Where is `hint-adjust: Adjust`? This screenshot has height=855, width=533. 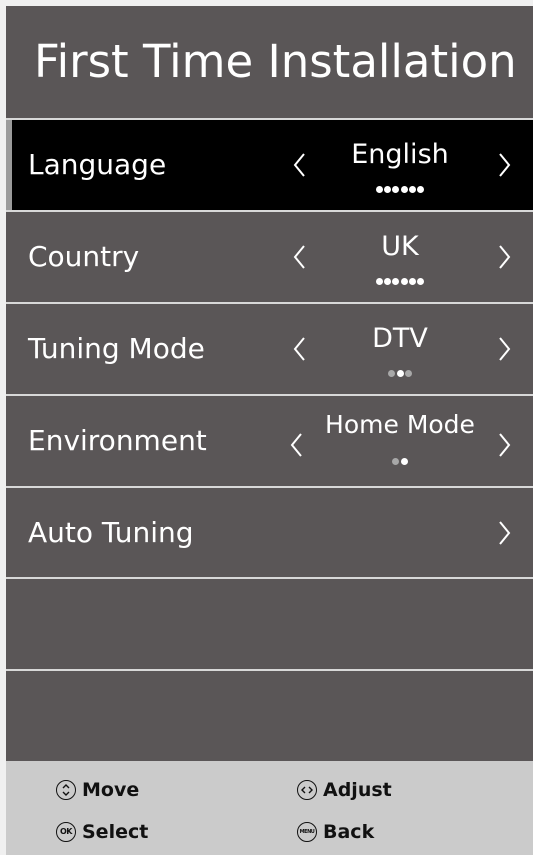
hint-adjust: Adjust is located at coordinates (344, 790).